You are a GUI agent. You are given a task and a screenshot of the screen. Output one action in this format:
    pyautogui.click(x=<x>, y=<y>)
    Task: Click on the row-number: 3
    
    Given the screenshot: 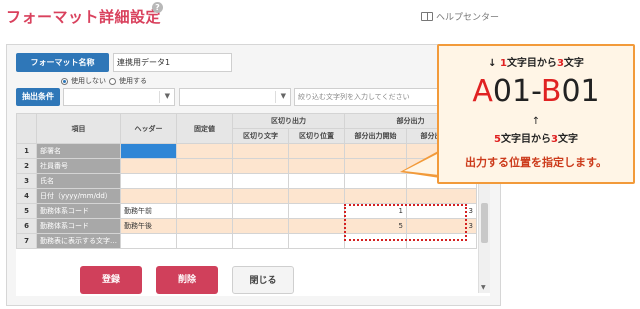 What is the action you would take?
    pyautogui.click(x=26, y=181)
    